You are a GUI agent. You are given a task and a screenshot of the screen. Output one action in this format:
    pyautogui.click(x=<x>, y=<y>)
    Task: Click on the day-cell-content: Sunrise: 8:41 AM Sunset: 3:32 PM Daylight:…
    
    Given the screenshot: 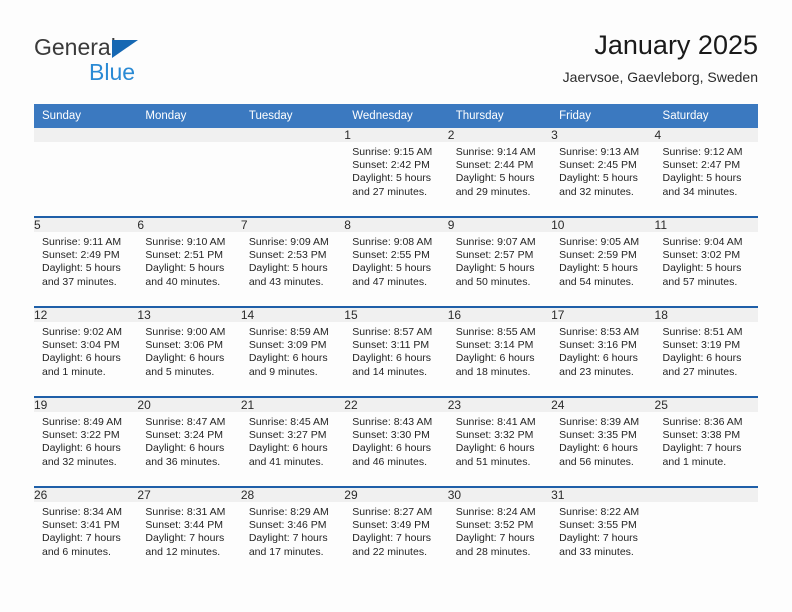 What is the action you would take?
    pyautogui.click(x=499, y=449)
    